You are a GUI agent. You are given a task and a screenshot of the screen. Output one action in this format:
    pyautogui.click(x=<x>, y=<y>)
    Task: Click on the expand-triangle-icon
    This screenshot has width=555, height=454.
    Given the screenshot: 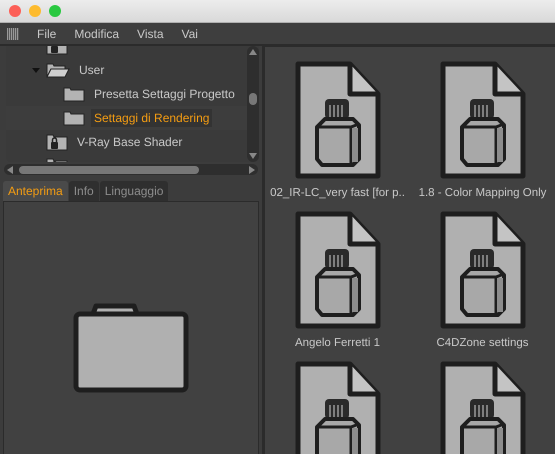 What is the action you would take?
    pyautogui.click(x=36, y=70)
    